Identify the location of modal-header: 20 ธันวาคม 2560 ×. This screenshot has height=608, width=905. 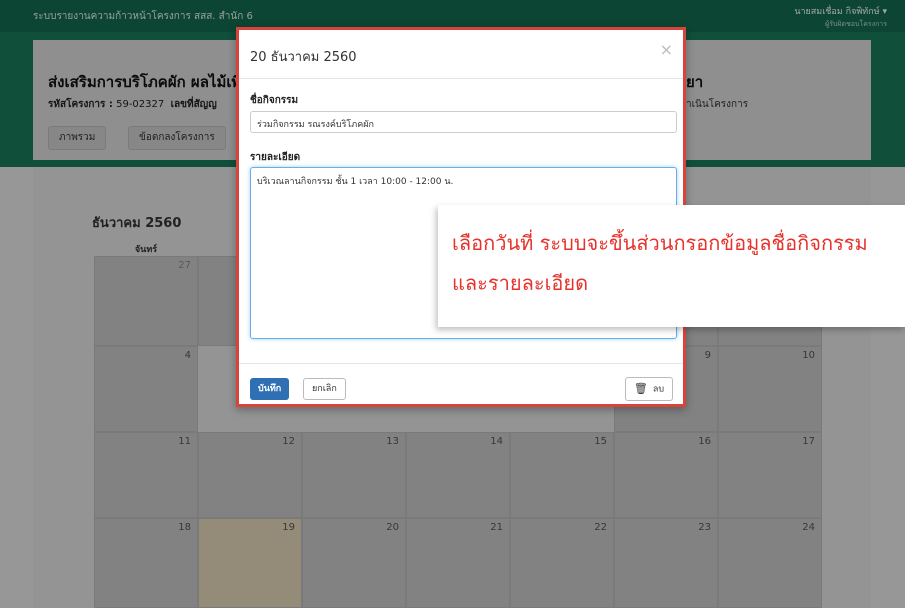
(461, 54).